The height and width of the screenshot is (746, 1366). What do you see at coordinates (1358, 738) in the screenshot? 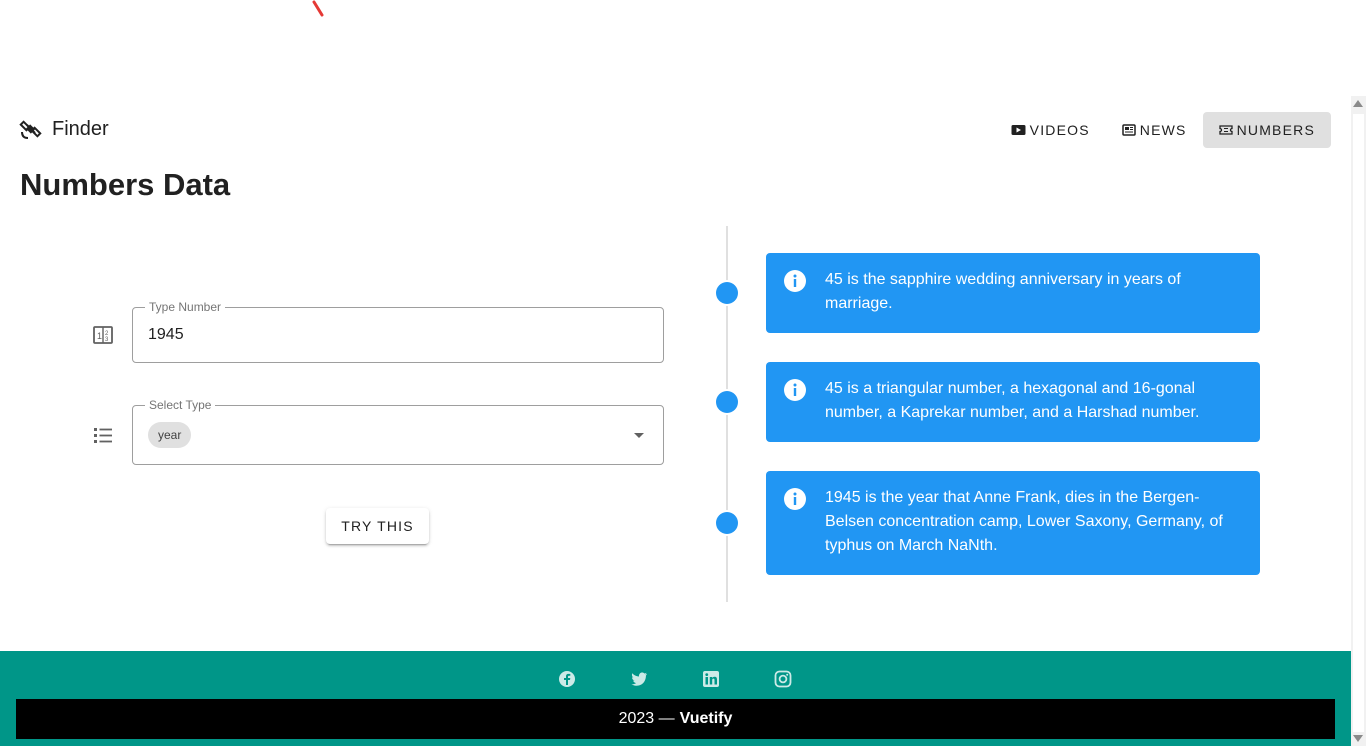
I see `scroll-down-arrow-icon` at bounding box center [1358, 738].